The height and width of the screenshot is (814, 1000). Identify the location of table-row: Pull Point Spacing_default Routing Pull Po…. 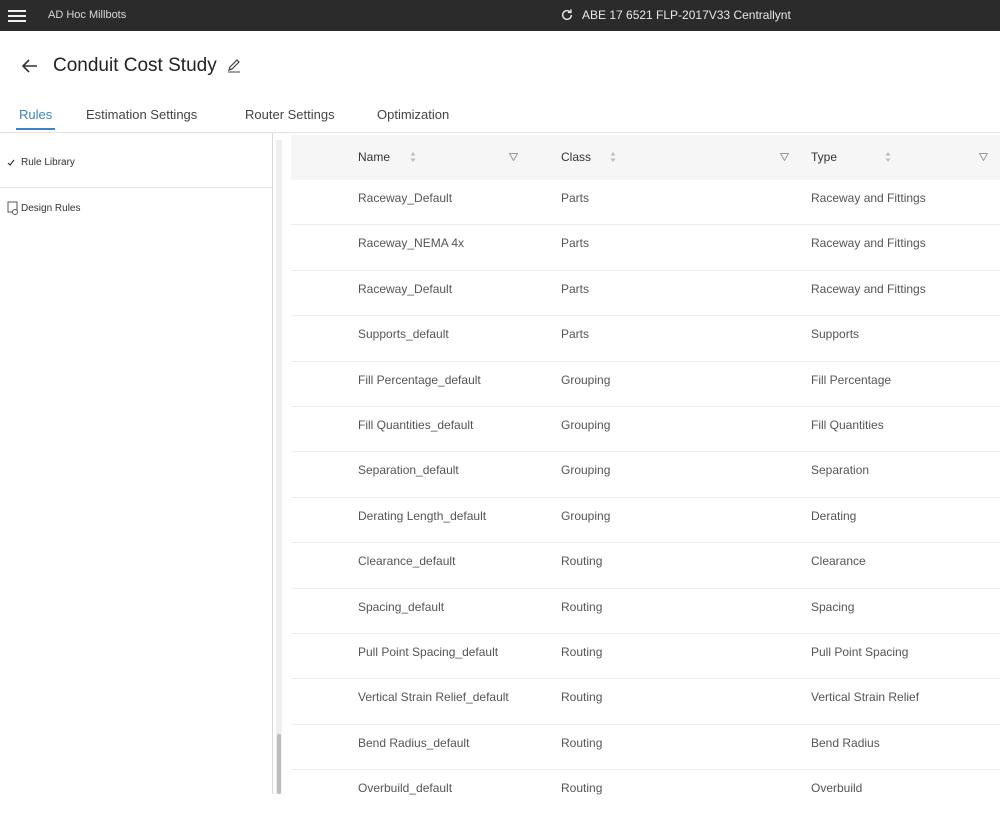
(645, 657).